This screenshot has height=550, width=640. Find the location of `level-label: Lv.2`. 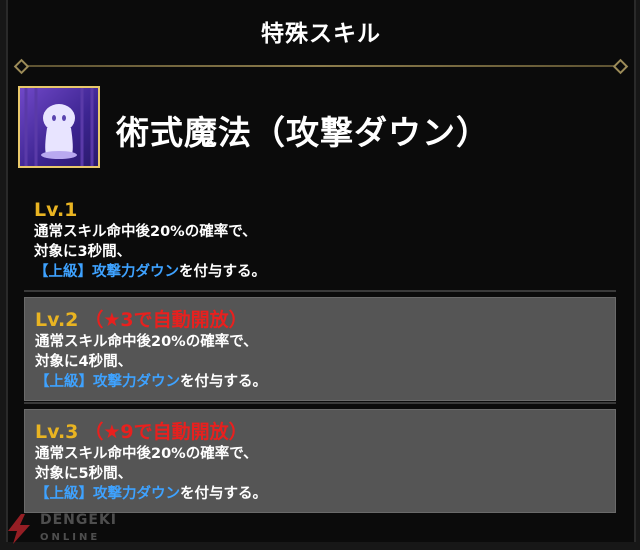

level-label: Lv.2 is located at coordinates (57, 320).